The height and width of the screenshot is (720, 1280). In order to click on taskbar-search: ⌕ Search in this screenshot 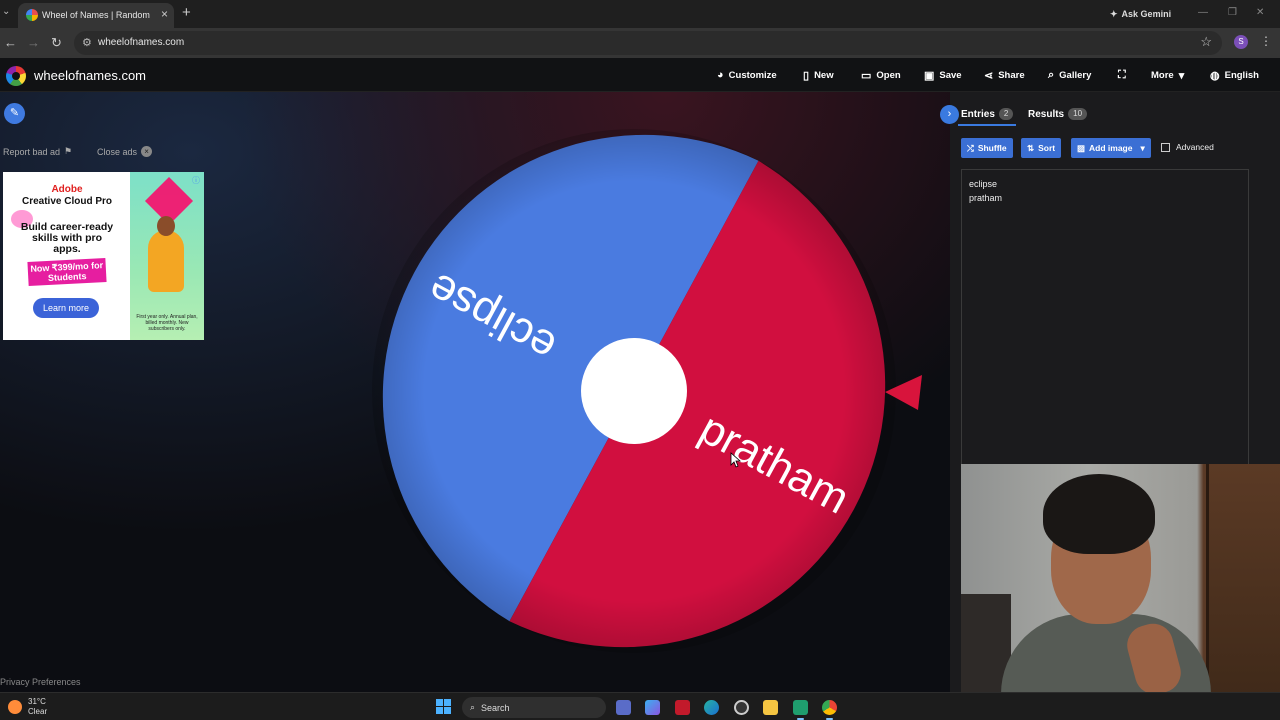, I will do `click(534, 707)`.